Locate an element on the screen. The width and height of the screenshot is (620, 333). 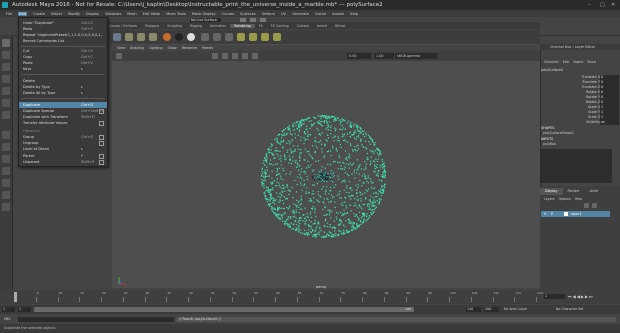
light-icon is located at coordinates (129, 37).